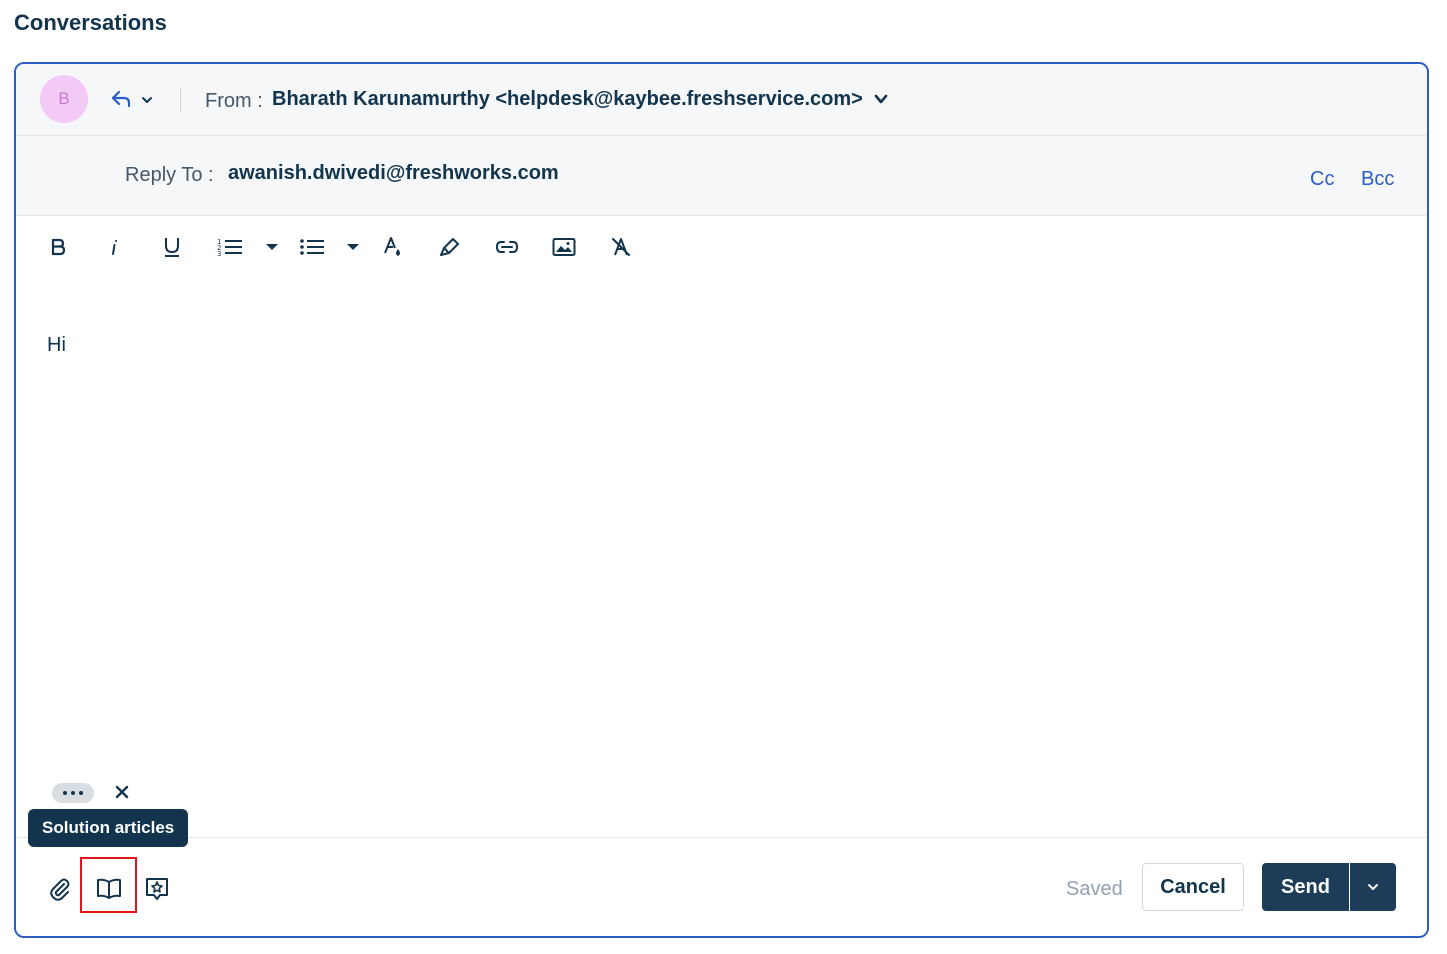 Image resolution: width=1447 pixels, height=954 pixels. Describe the element at coordinates (450, 247) in the screenshot. I see `highlight-icon` at that location.